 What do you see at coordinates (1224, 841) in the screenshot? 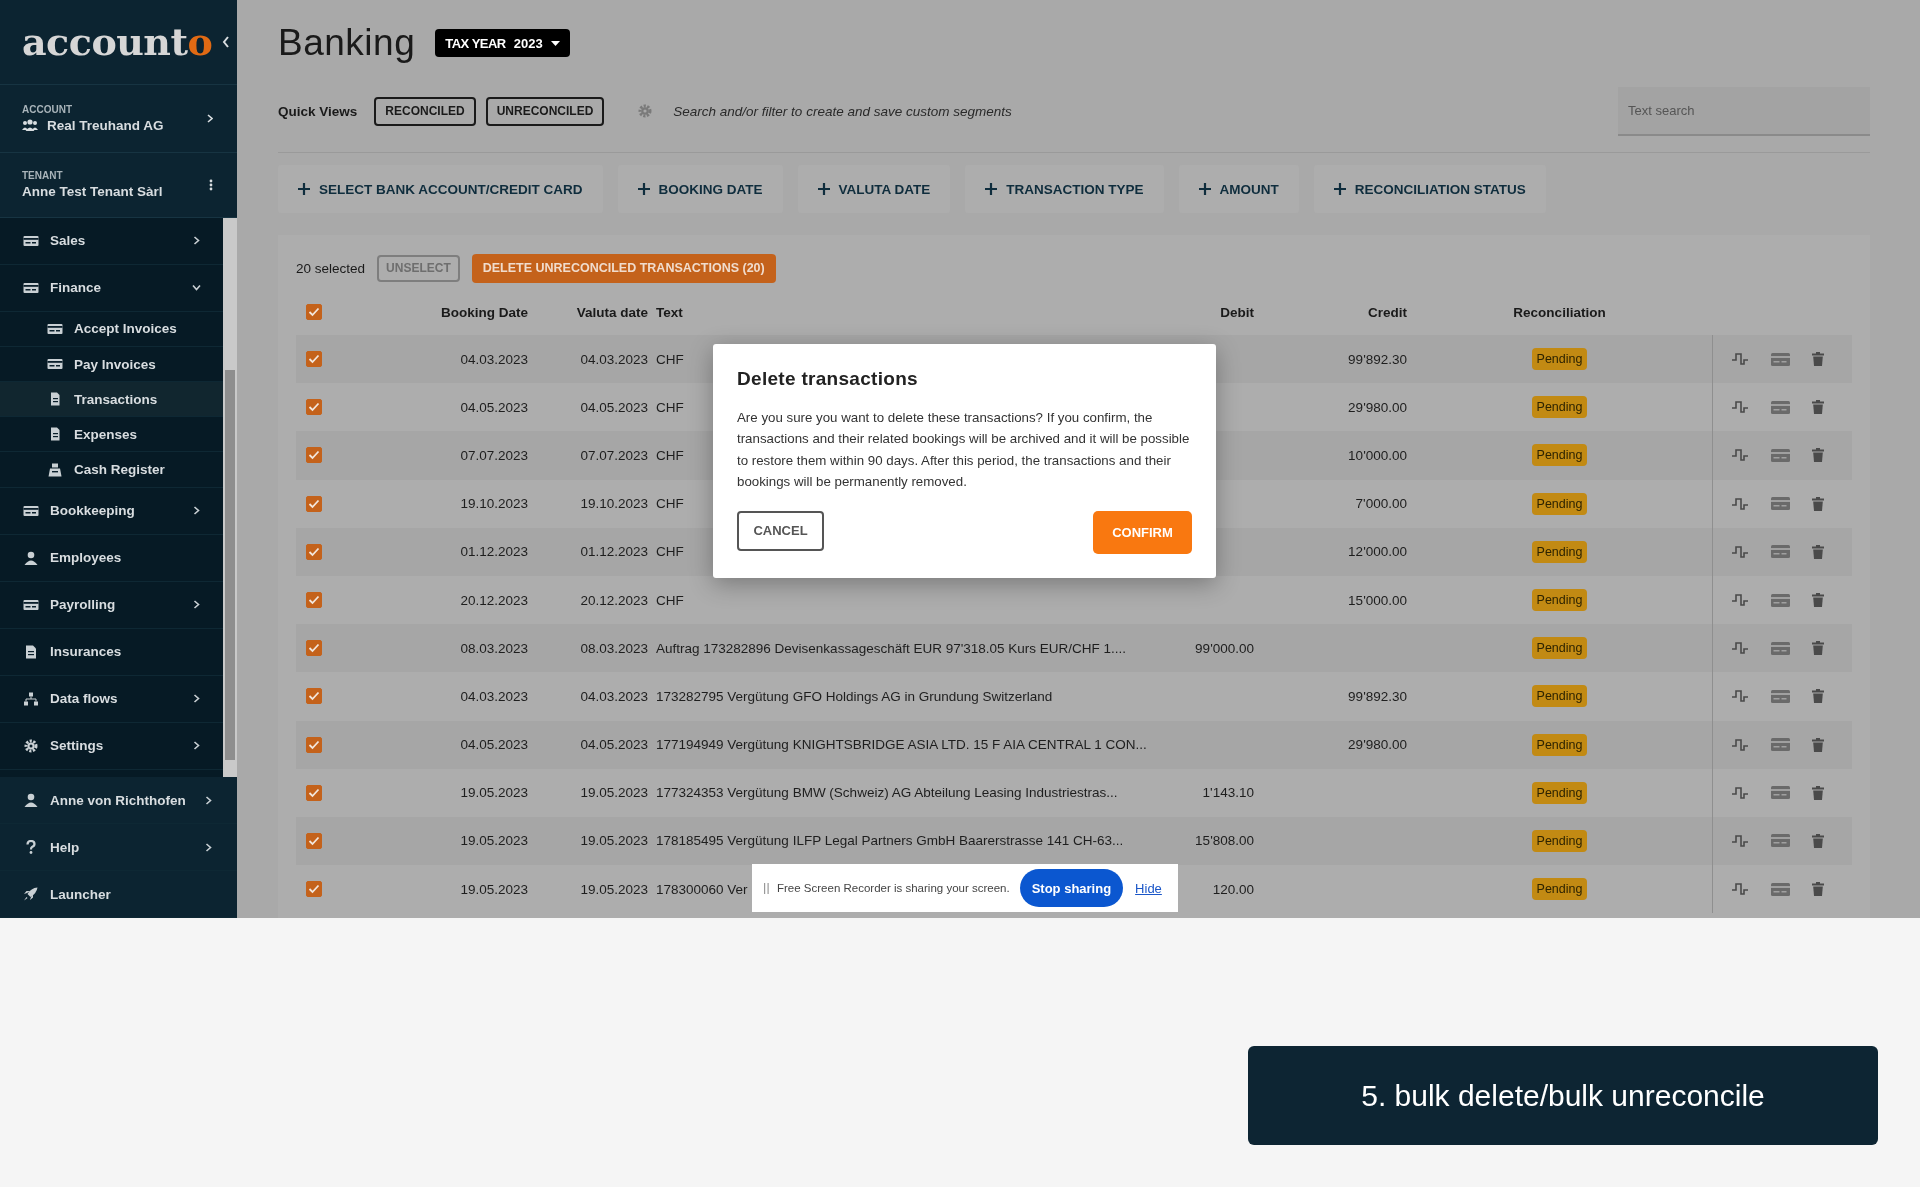
I see `table-cell: 15'808.00` at bounding box center [1224, 841].